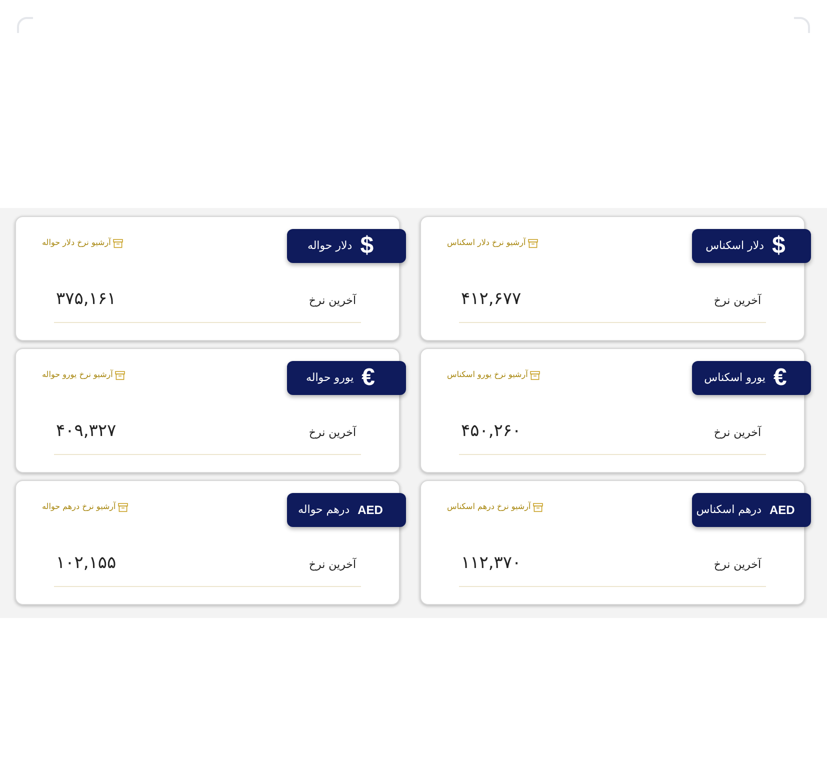  What do you see at coordinates (85, 563) in the screenshot?
I see `rate-value: ۱۰۲,۱۵۵` at bounding box center [85, 563].